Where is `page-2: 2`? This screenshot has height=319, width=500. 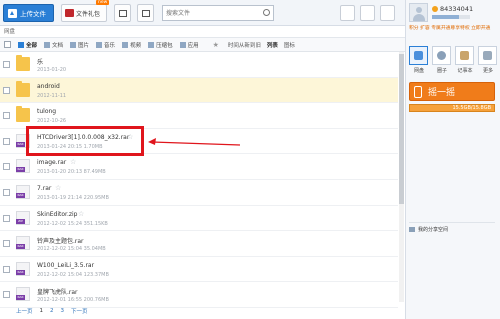 page-2: 2 is located at coordinates (52, 311).